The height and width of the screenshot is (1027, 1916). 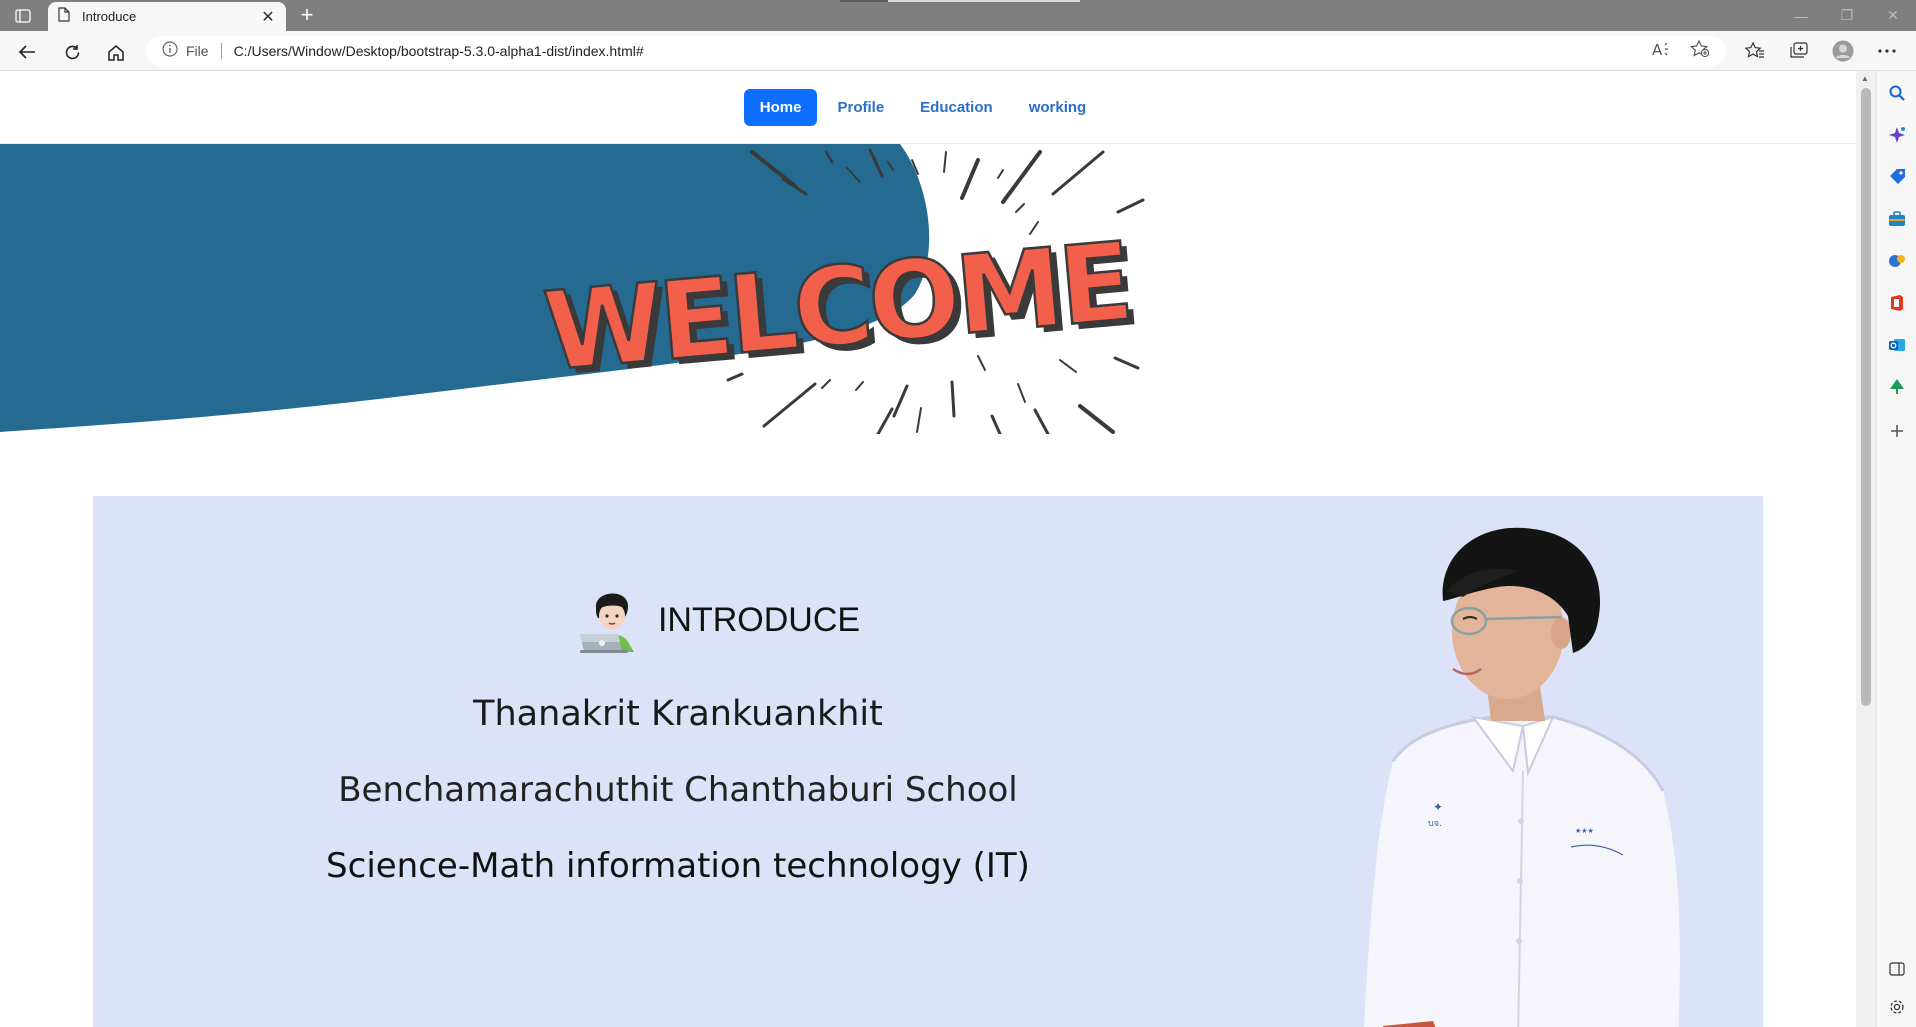 I want to click on outlook-icon, so click(x=1897, y=345).